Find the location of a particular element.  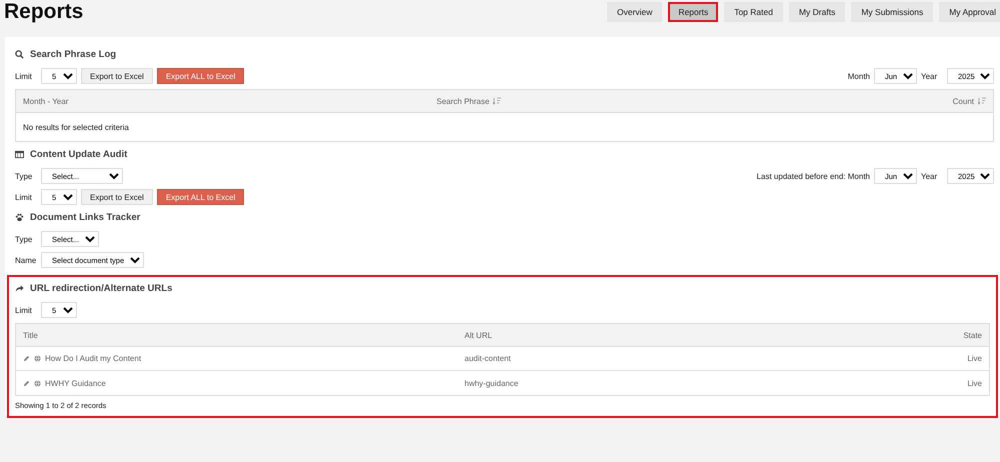

column-header: Month - Year is located at coordinates (46, 101).